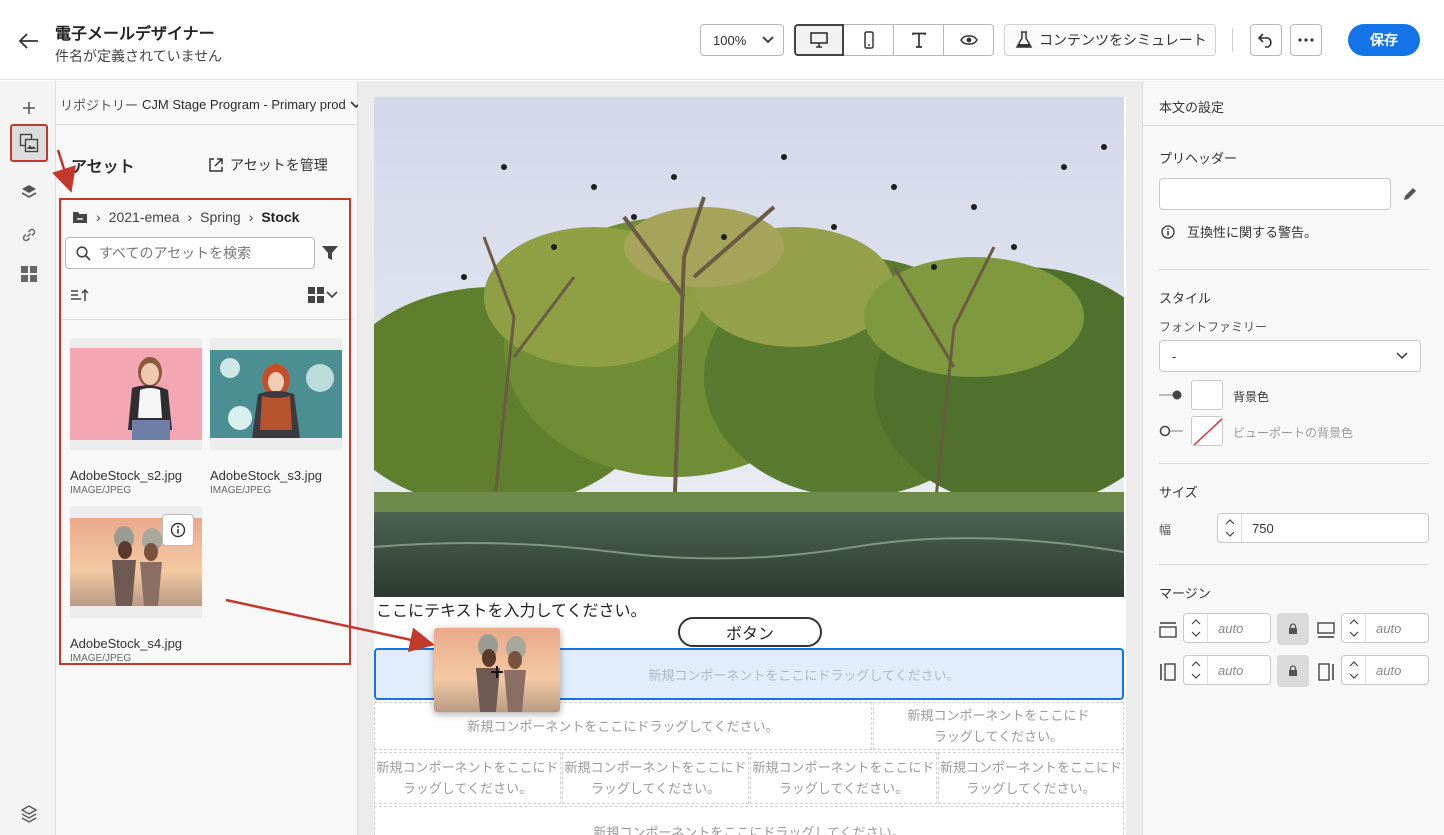  Describe the element at coordinates (1024, 39) in the screenshot. I see `flask-icon` at that location.